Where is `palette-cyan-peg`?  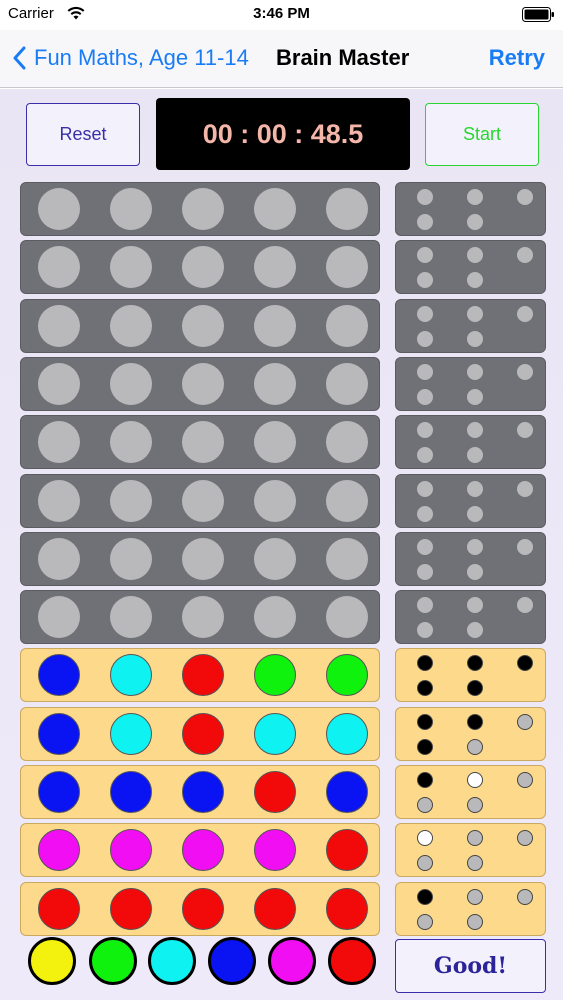 palette-cyan-peg is located at coordinates (172, 961).